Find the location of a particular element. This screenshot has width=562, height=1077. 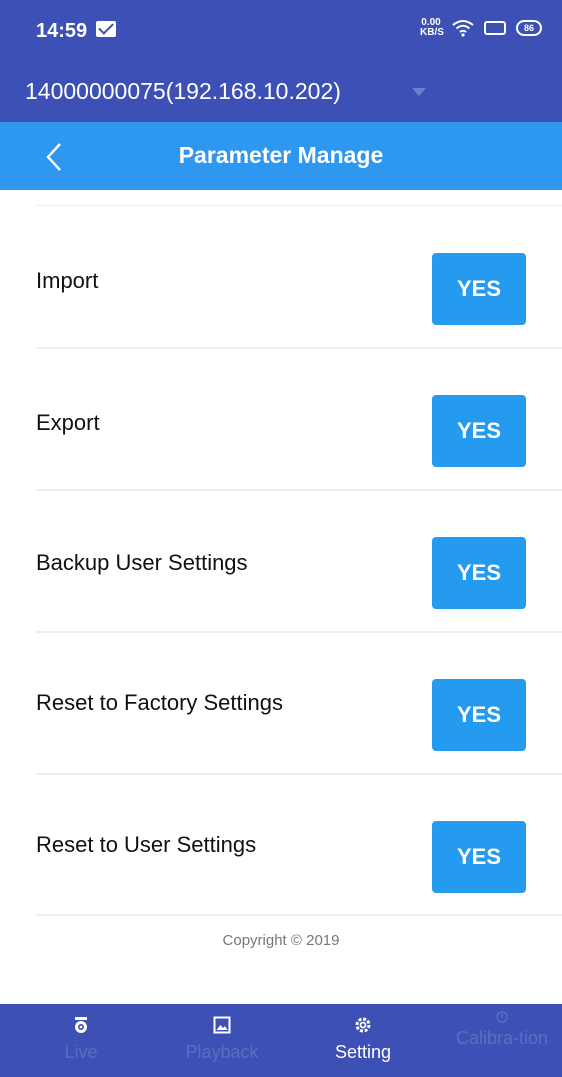

tab-label: Setting is located at coordinates (363, 1052).